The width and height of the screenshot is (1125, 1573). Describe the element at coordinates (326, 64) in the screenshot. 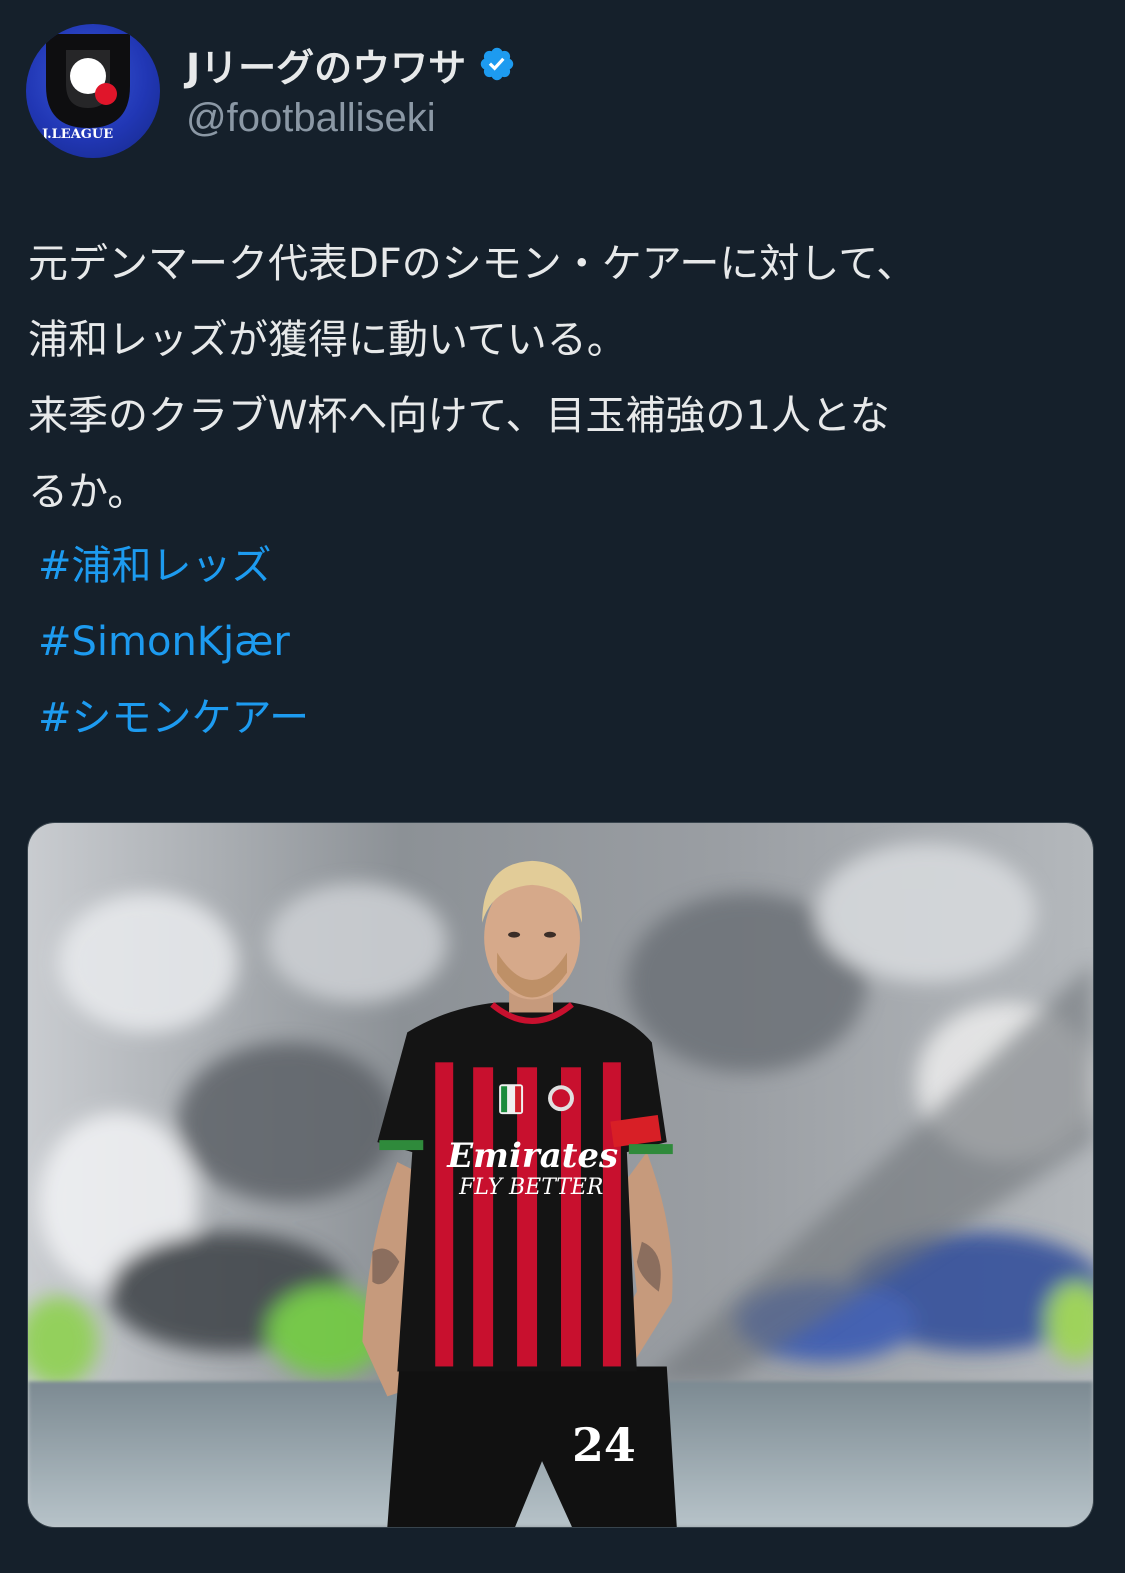

I see `author-display-name: Jリーグのウワサ` at that location.